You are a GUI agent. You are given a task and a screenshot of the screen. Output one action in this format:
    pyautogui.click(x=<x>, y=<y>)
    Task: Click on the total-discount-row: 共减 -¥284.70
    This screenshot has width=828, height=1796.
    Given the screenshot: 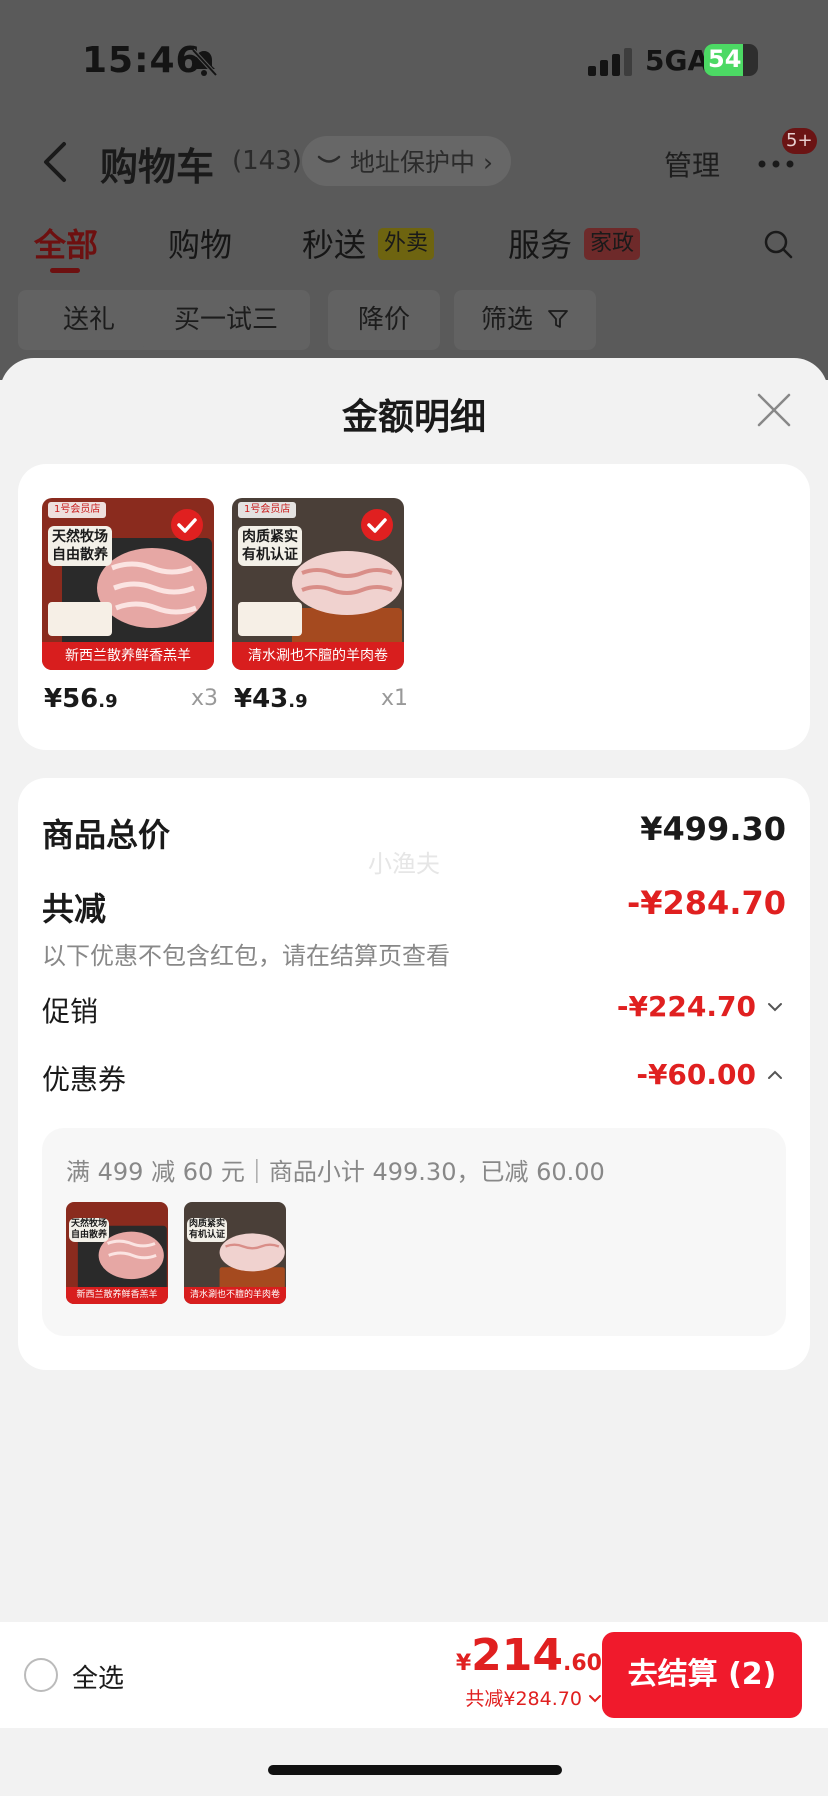 What is the action you would take?
    pyautogui.click(x=414, y=907)
    